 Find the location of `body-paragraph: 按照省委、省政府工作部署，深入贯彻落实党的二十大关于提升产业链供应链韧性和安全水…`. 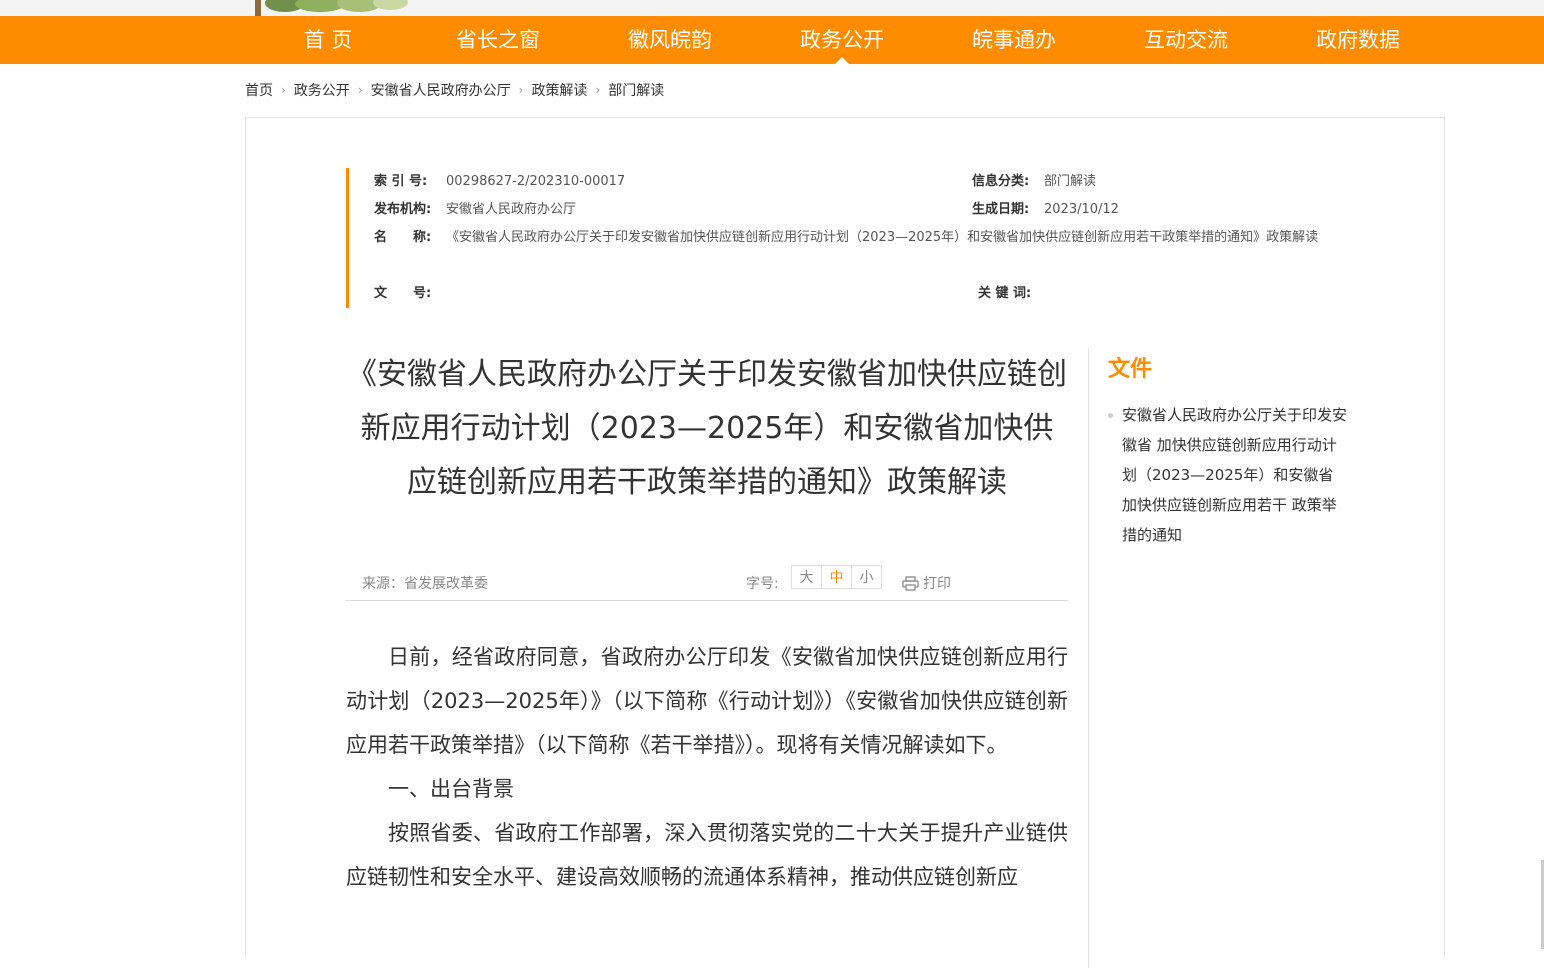

body-paragraph: 按照省委、省政府工作部署，深入贯彻落实党的二十大关于提升产业链供应链韧性和安全水… is located at coordinates (707, 855).